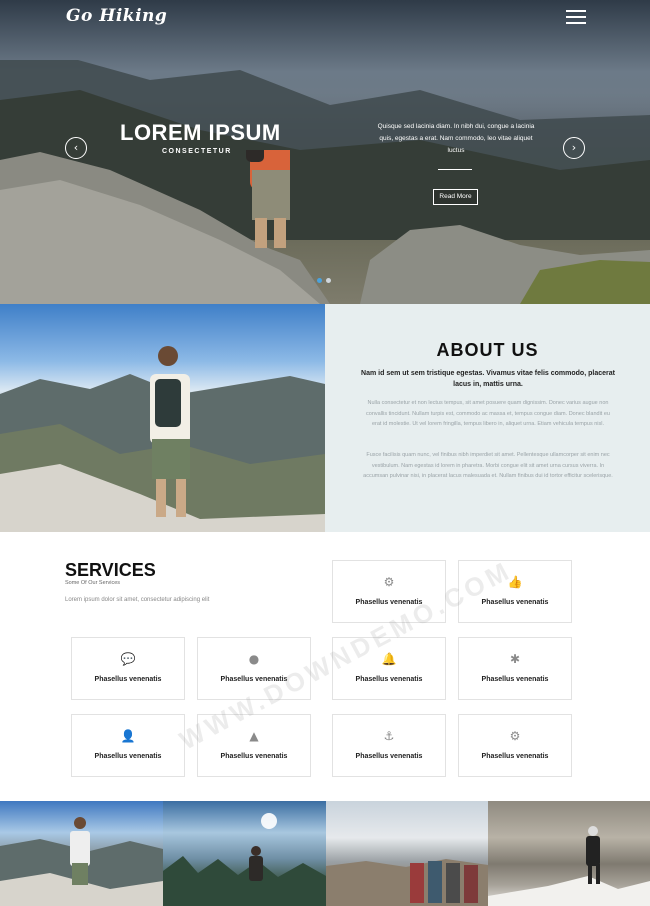 This screenshot has height=906, width=650. Describe the element at coordinates (389, 659) in the screenshot. I see `bell-icon: 🔔` at that location.